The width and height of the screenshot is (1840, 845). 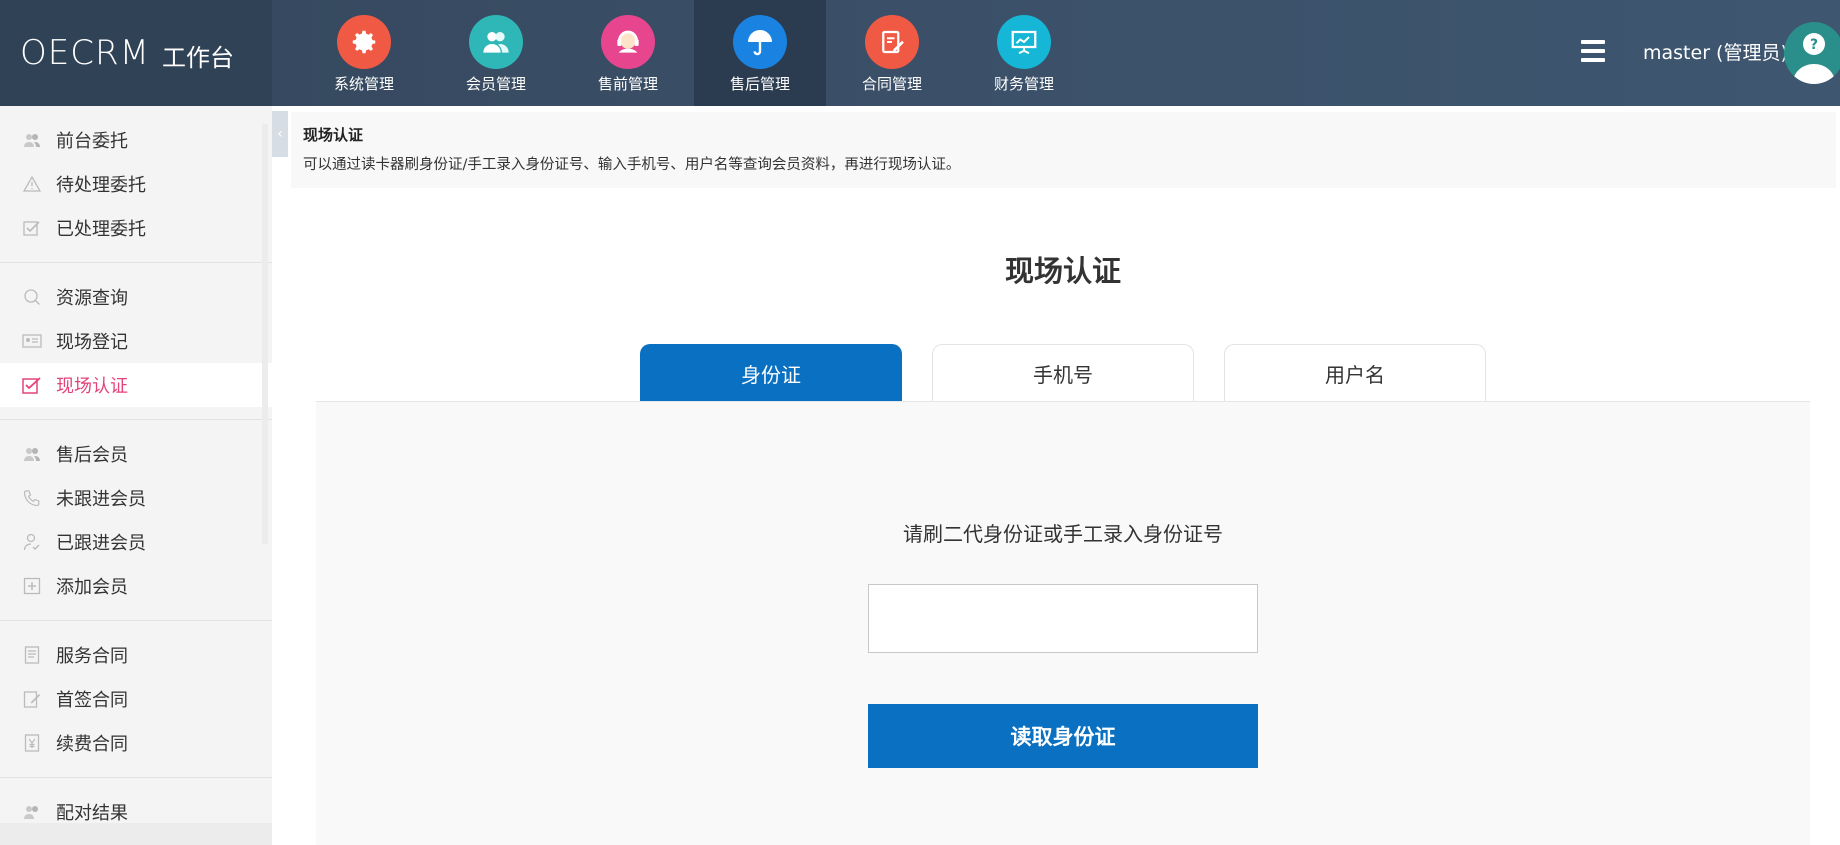 I want to click on nav-label: 售前管理, so click(x=627, y=84).